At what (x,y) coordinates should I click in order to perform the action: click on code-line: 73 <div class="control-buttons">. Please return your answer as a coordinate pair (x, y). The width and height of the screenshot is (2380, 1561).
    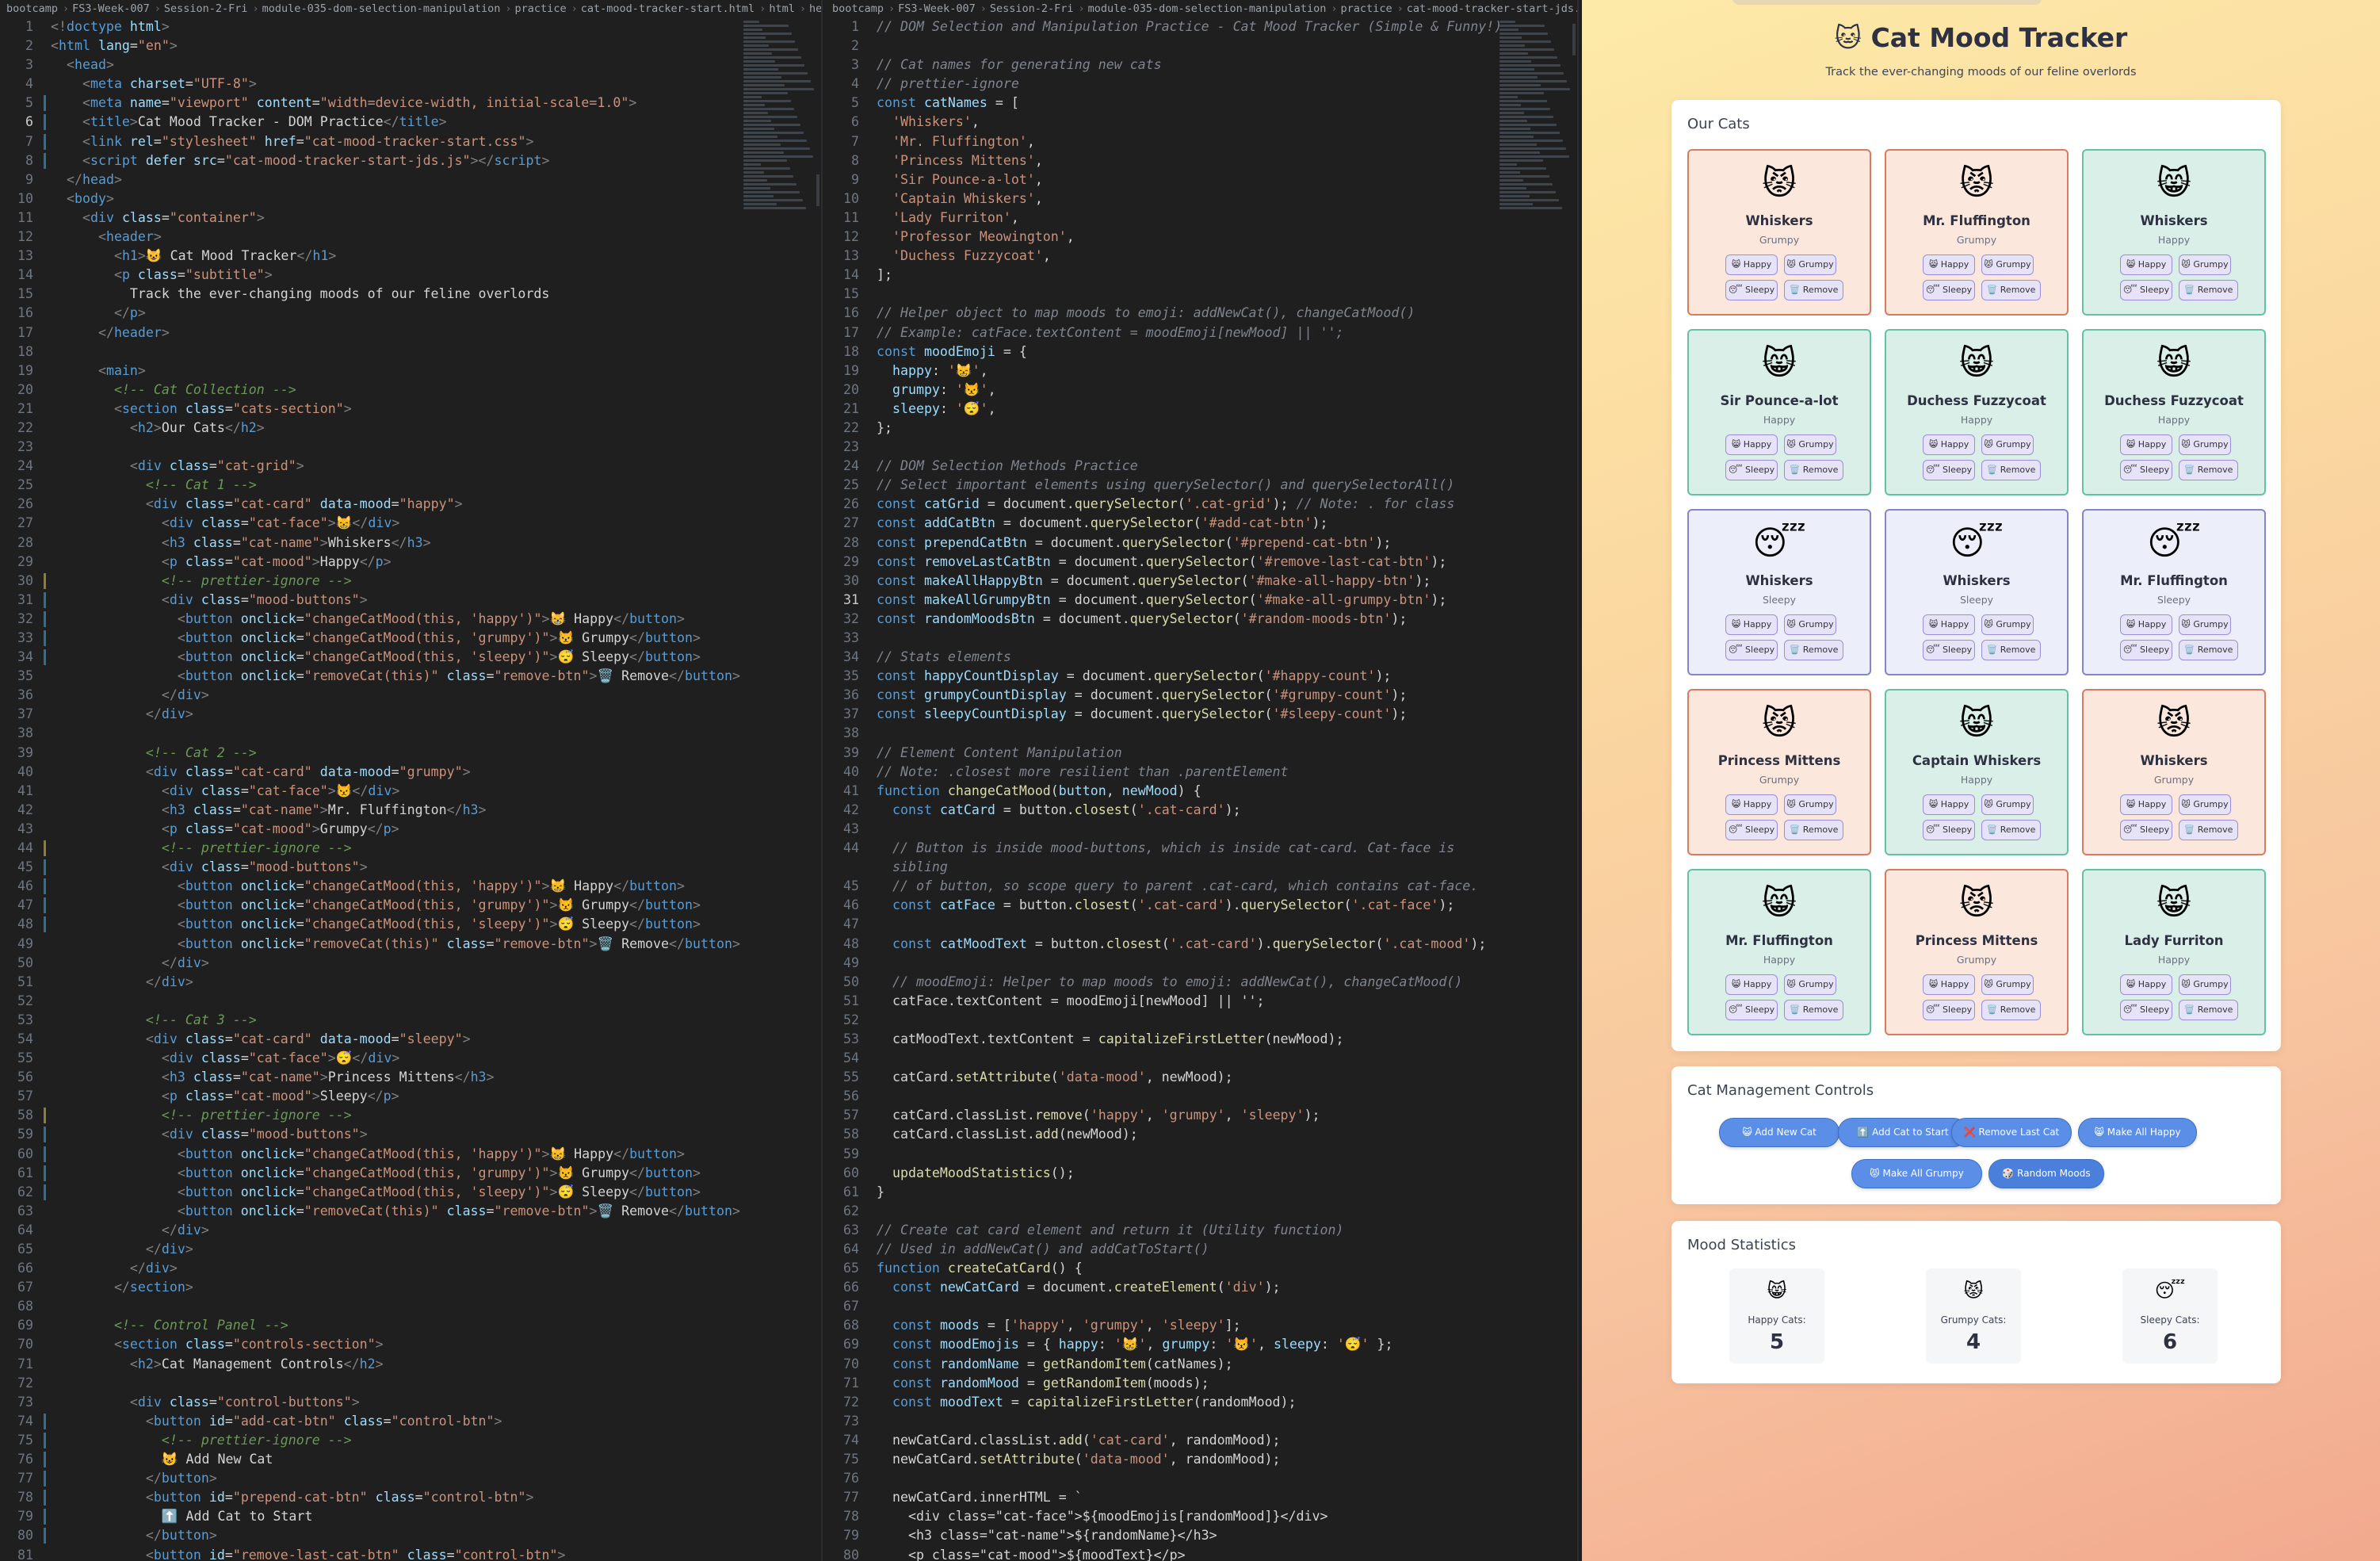
    Looking at the image, I should click on (410, 1402).